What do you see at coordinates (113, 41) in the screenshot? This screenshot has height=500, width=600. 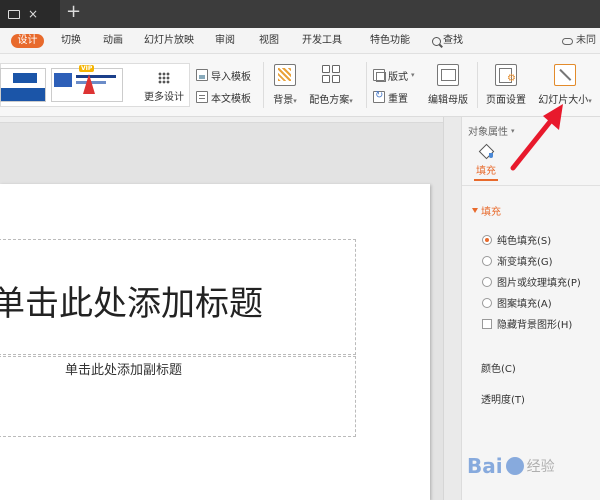 I see `menu-animation: 动画` at bounding box center [113, 41].